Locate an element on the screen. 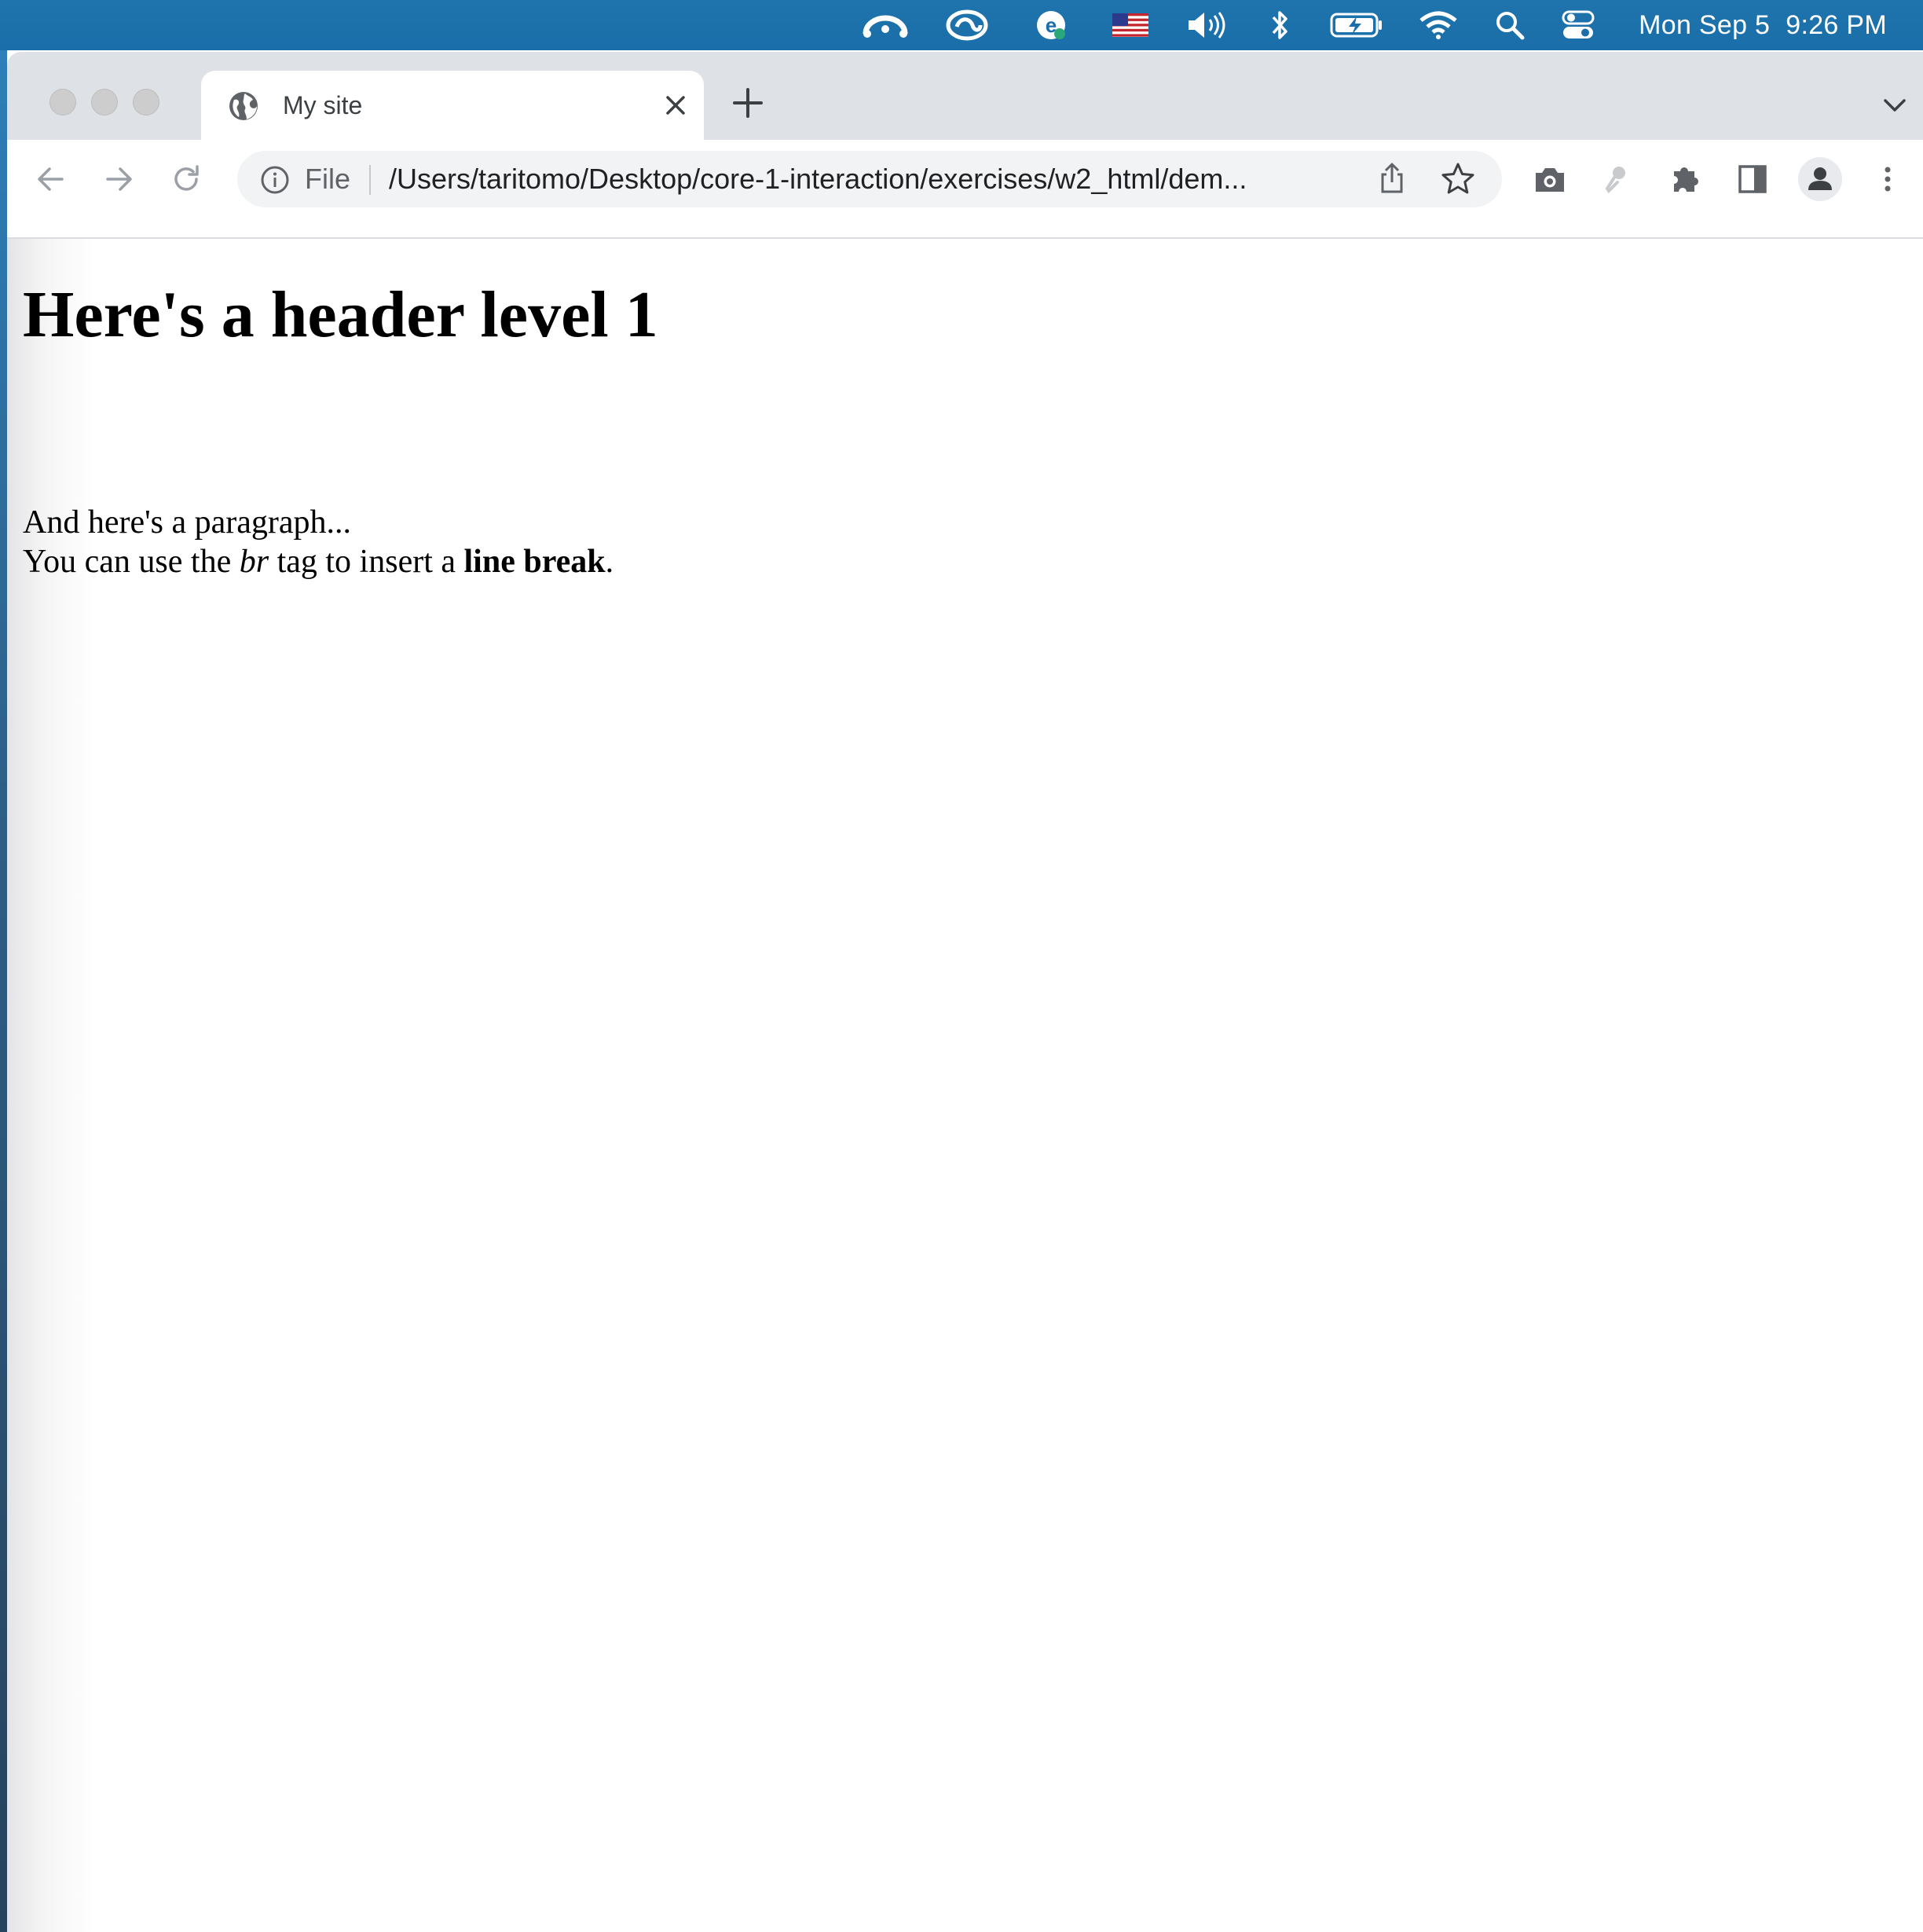 This screenshot has height=1932, width=1923. window-close-button is located at coordinates (62, 102).